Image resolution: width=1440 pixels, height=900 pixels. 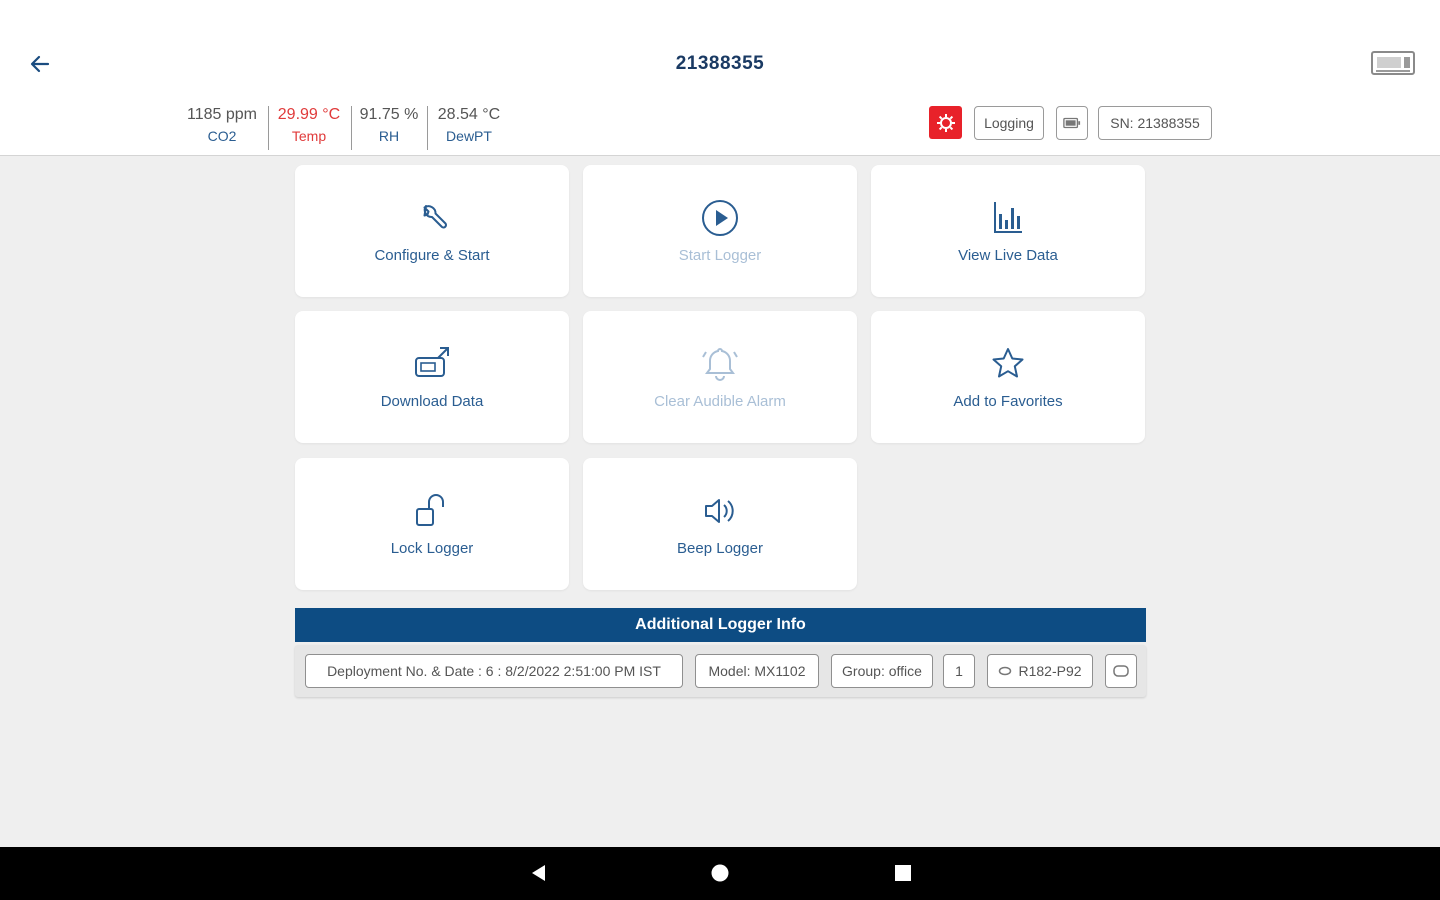 I want to click on nav-home-circle-icon, so click(x=720, y=873).